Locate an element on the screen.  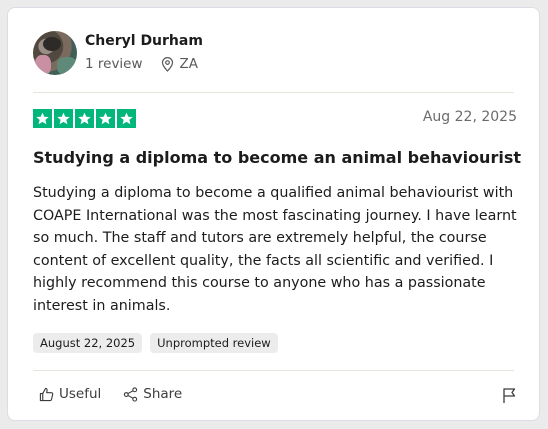
thumbs-up-icon is located at coordinates (46, 394).